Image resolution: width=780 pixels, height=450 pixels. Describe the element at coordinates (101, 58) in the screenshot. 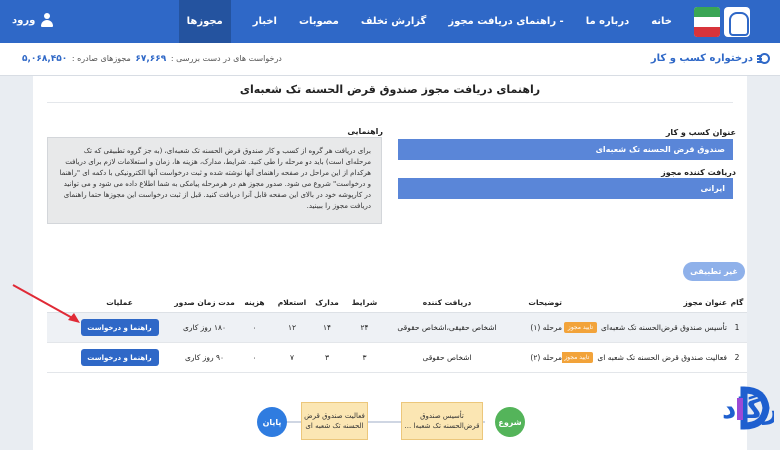

I see `issued-label: مجوزهای صادره :` at that location.